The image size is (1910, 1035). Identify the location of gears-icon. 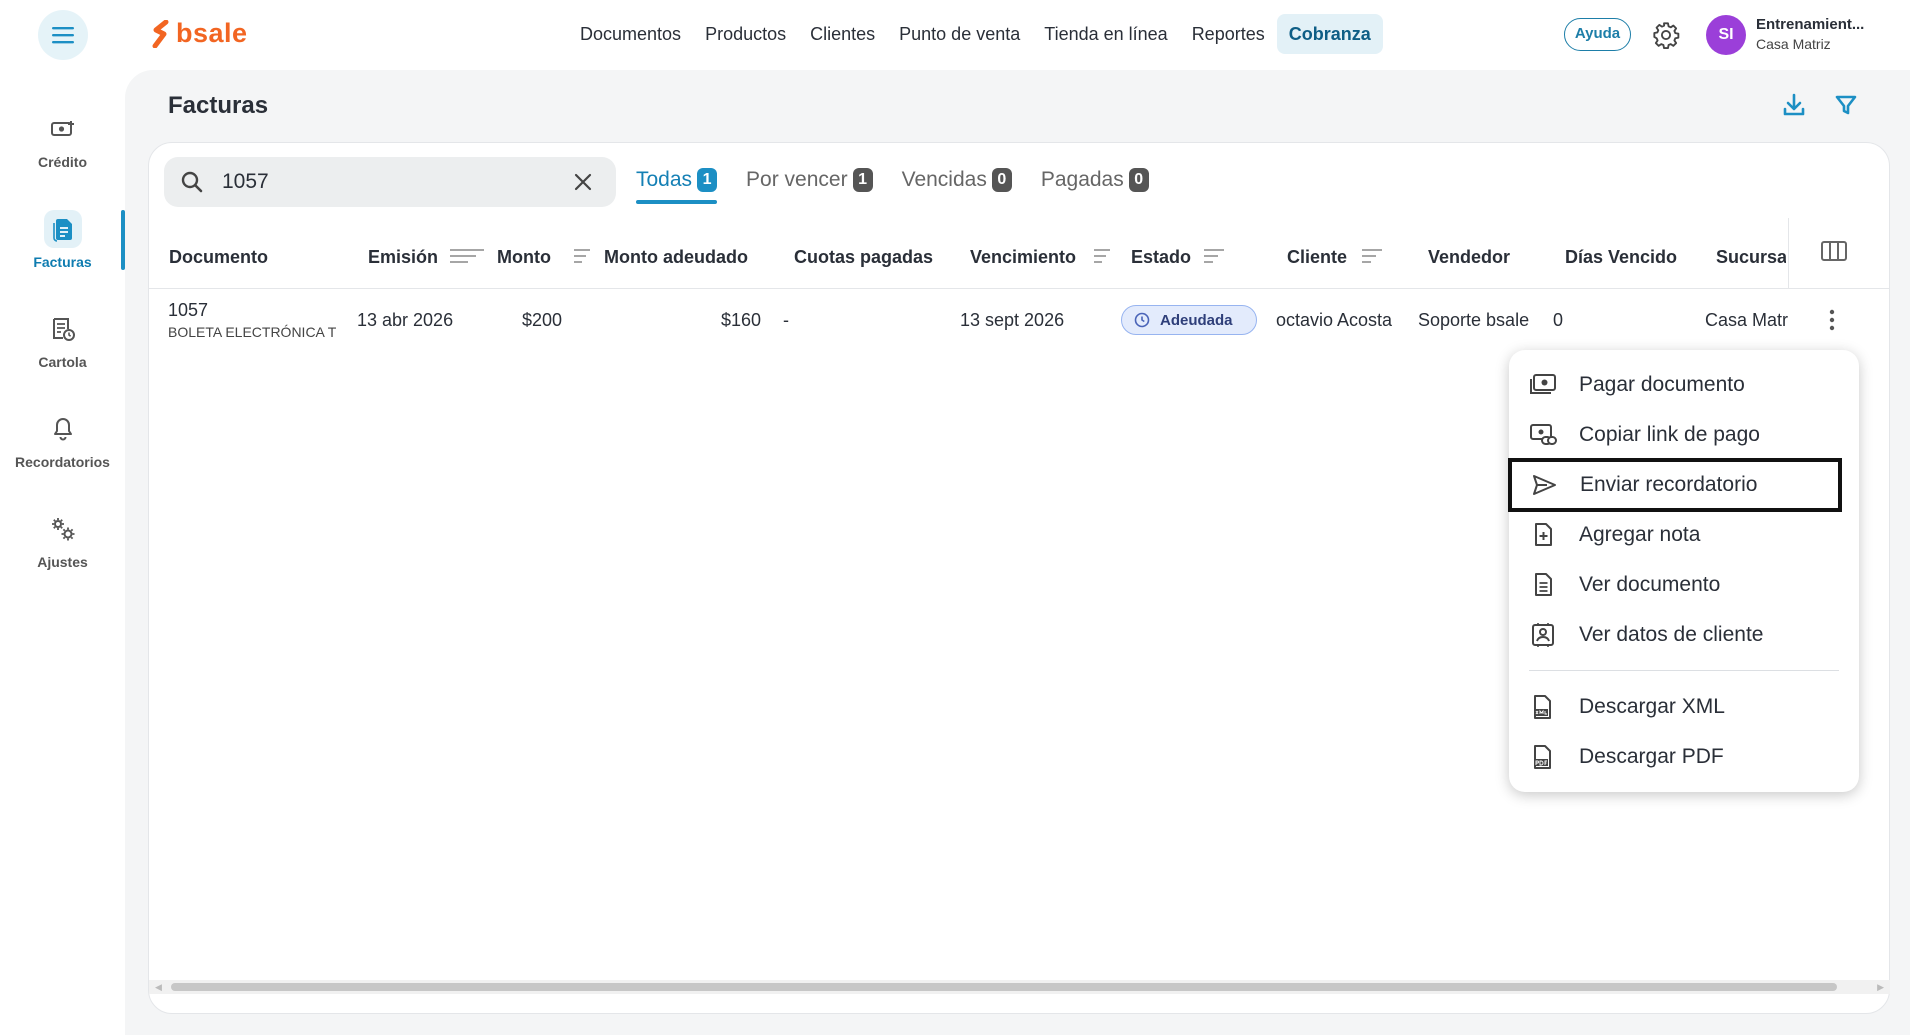
(63, 529).